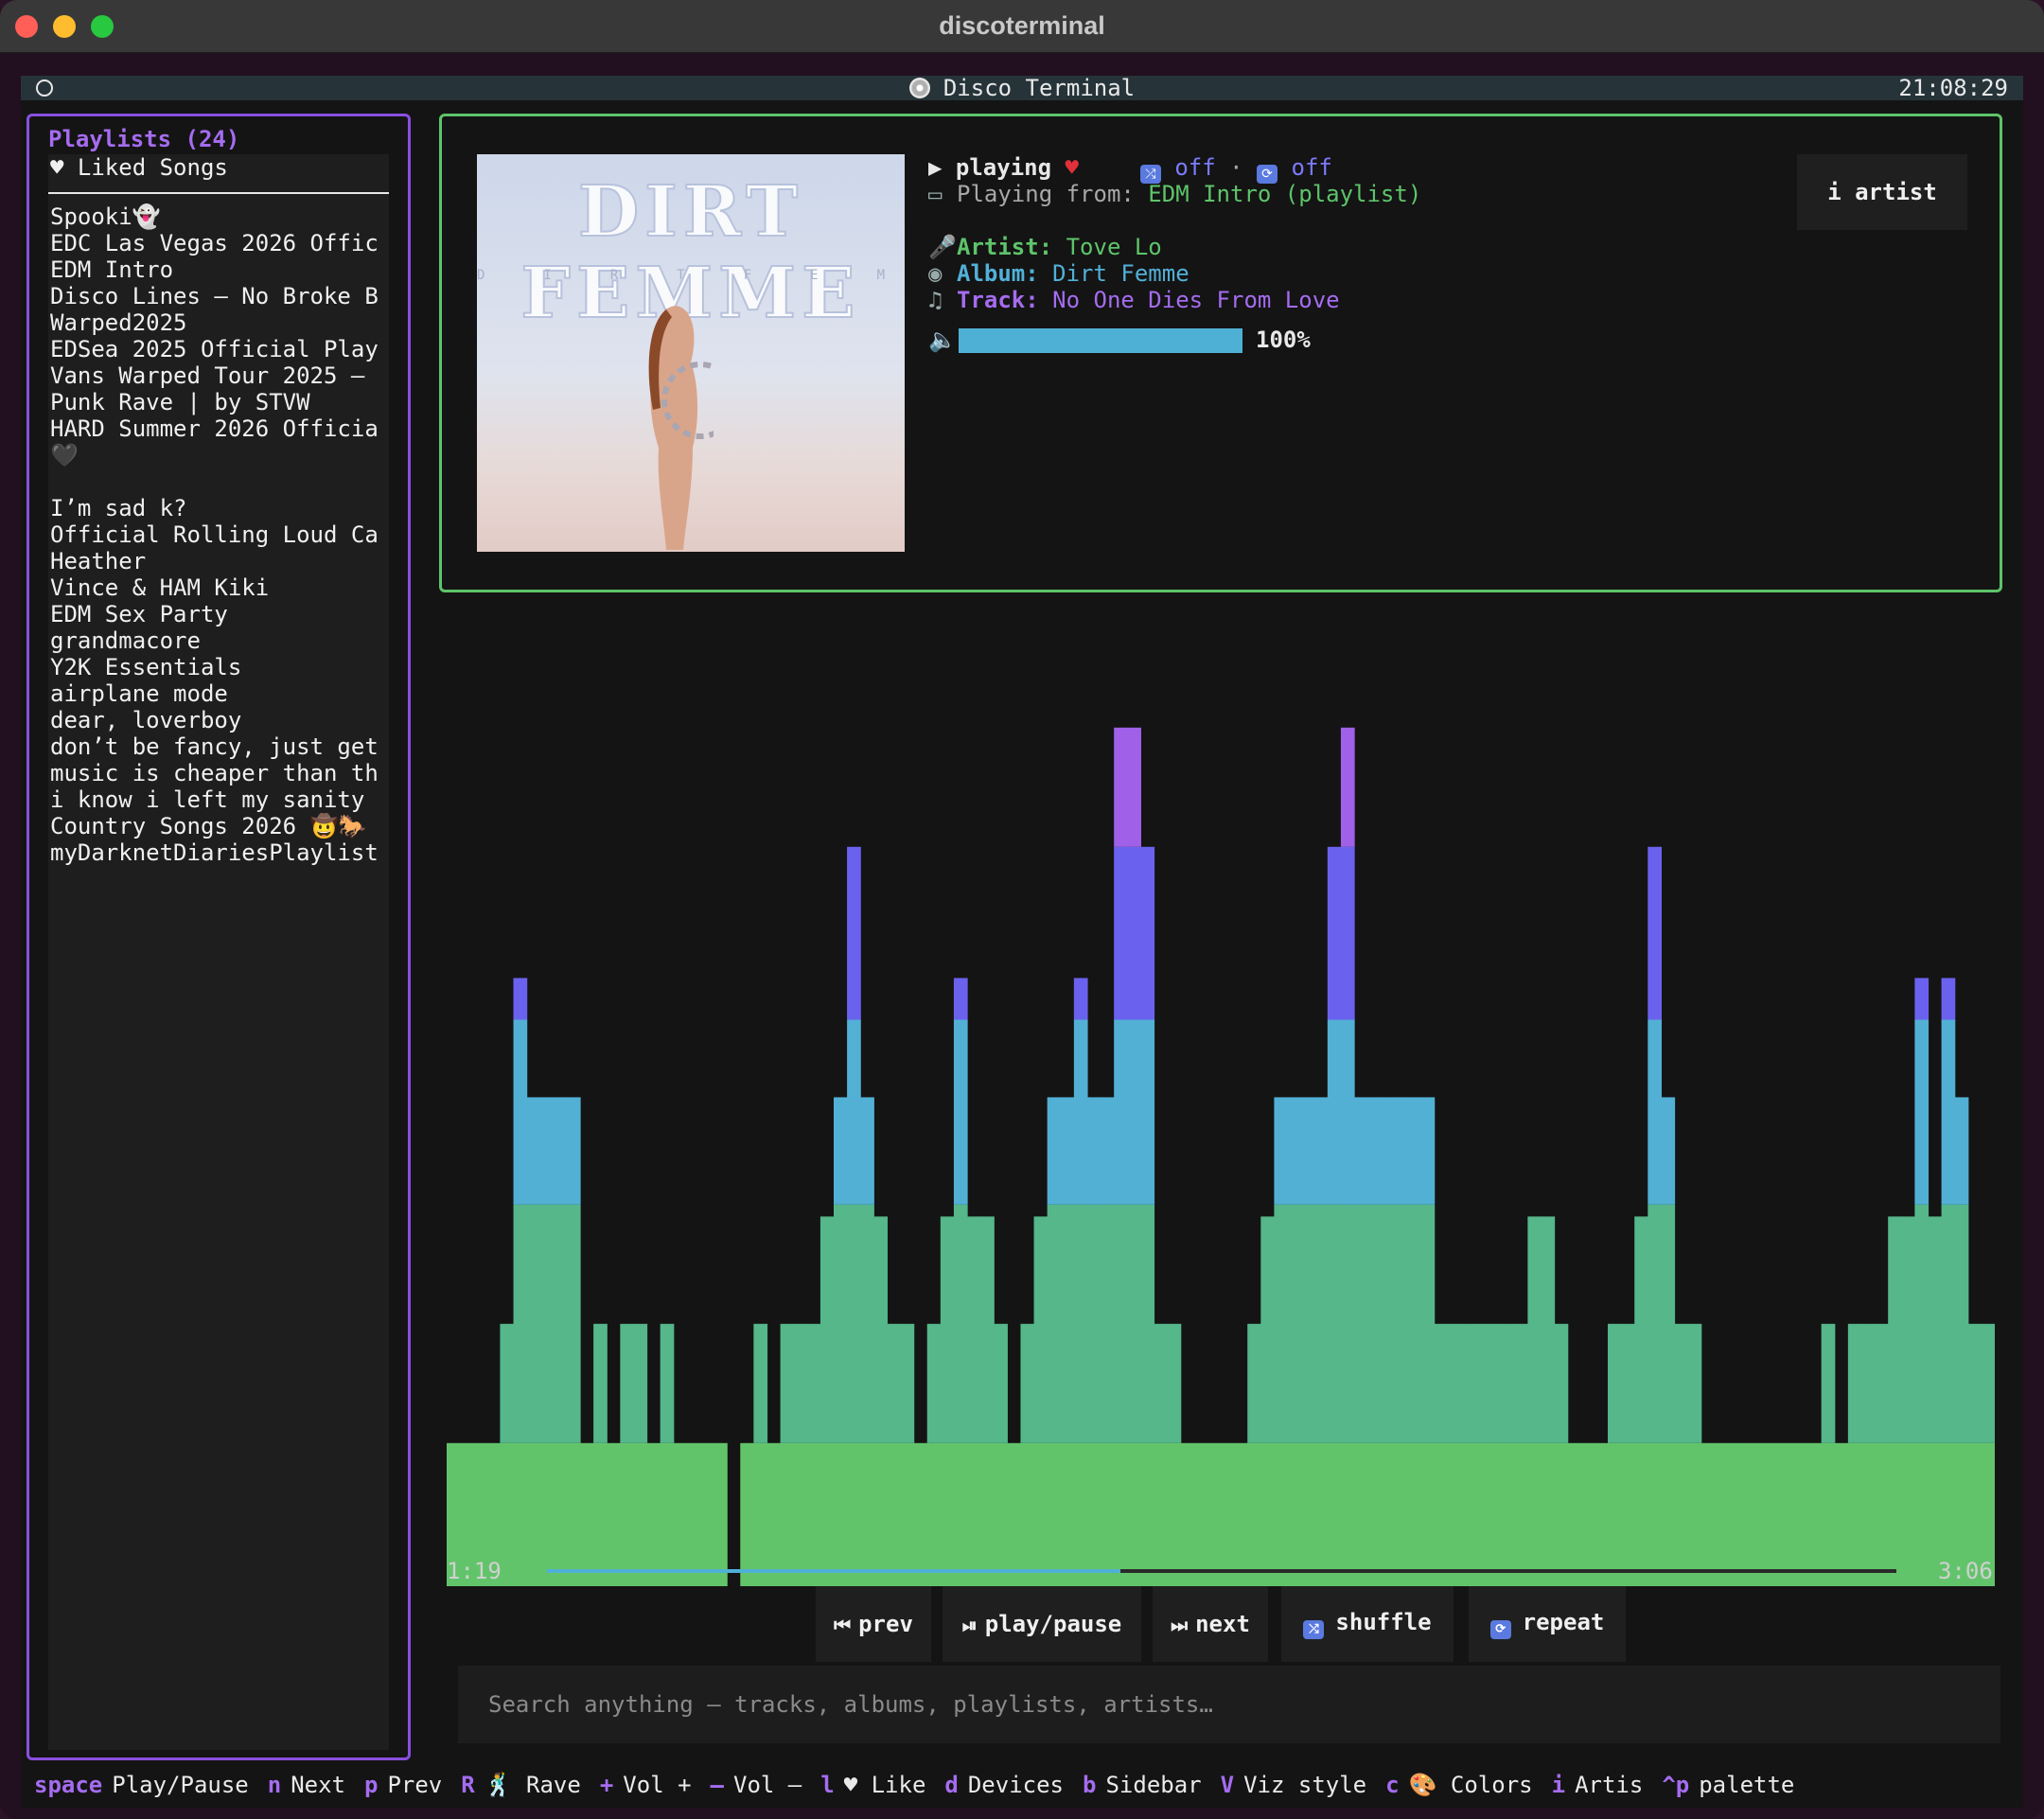  I want to click on hint-key: d, so click(951, 1785).